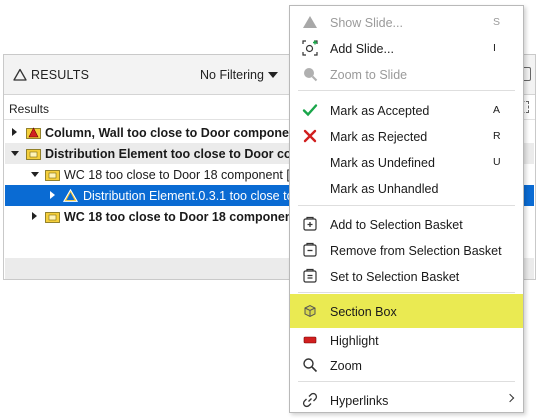  I want to click on zoom-slide-icon, so click(311, 75).